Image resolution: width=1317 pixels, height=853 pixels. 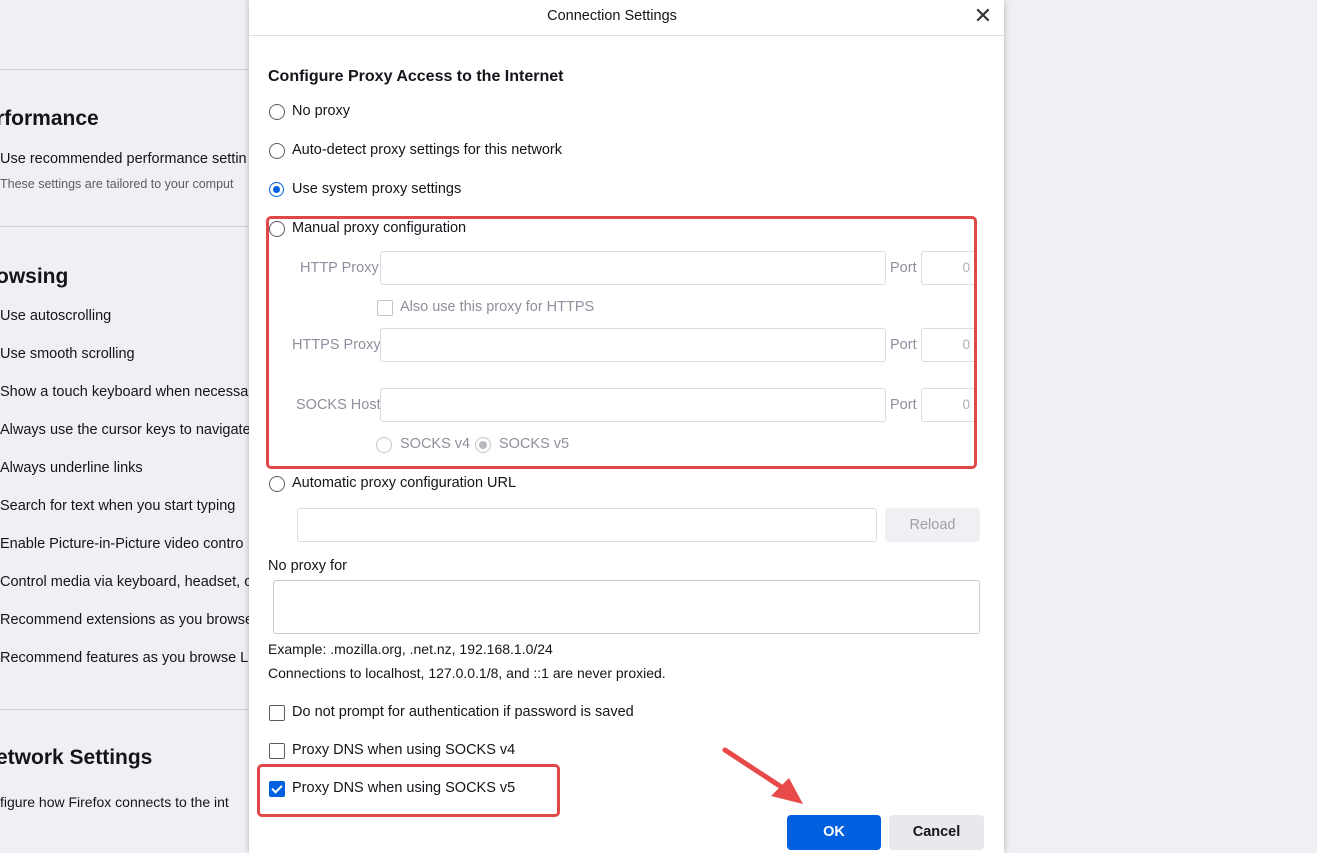 What do you see at coordinates (277, 112) in the screenshot?
I see `no-proxy-radio` at bounding box center [277, 112].